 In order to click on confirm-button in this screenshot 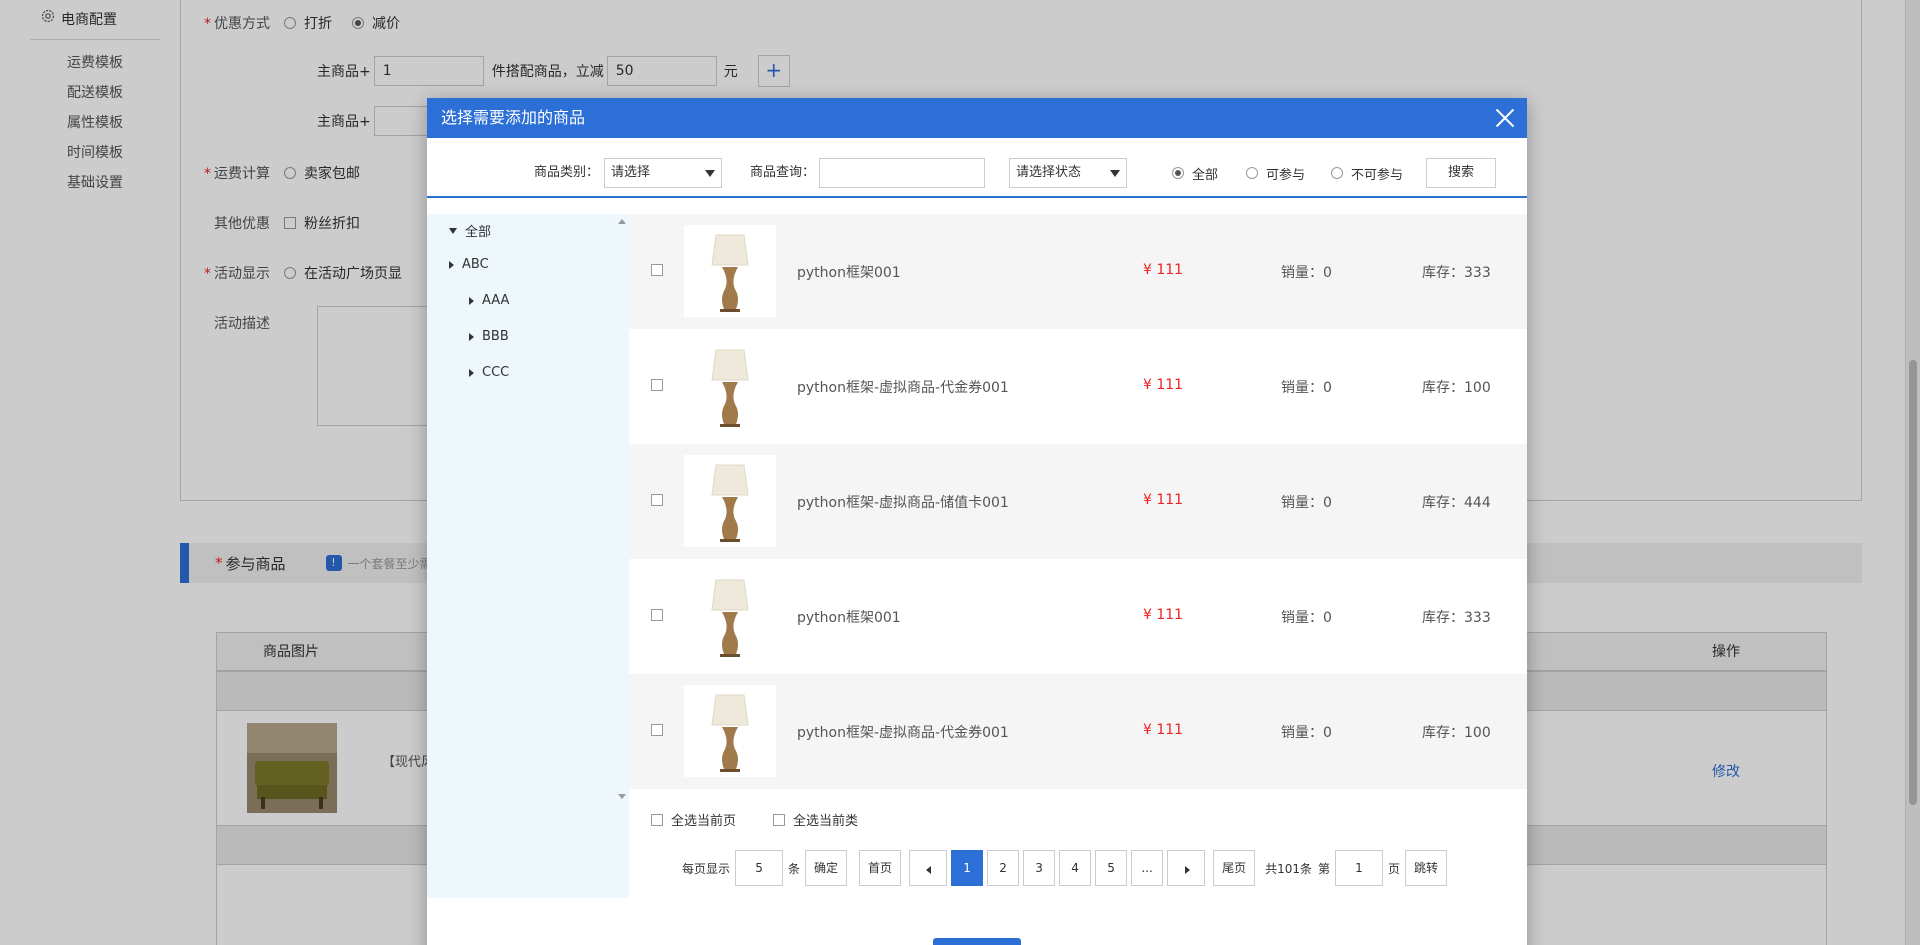, I will do `click(977, 941)`.